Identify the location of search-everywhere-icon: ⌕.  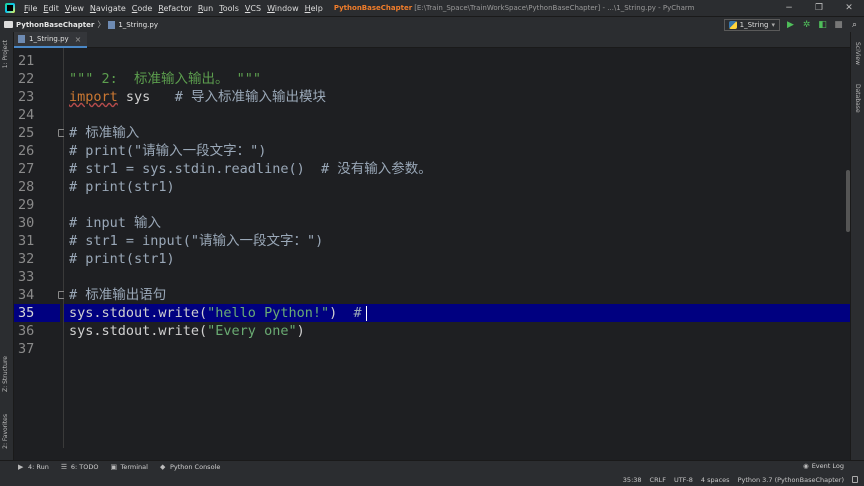
(854, 25).